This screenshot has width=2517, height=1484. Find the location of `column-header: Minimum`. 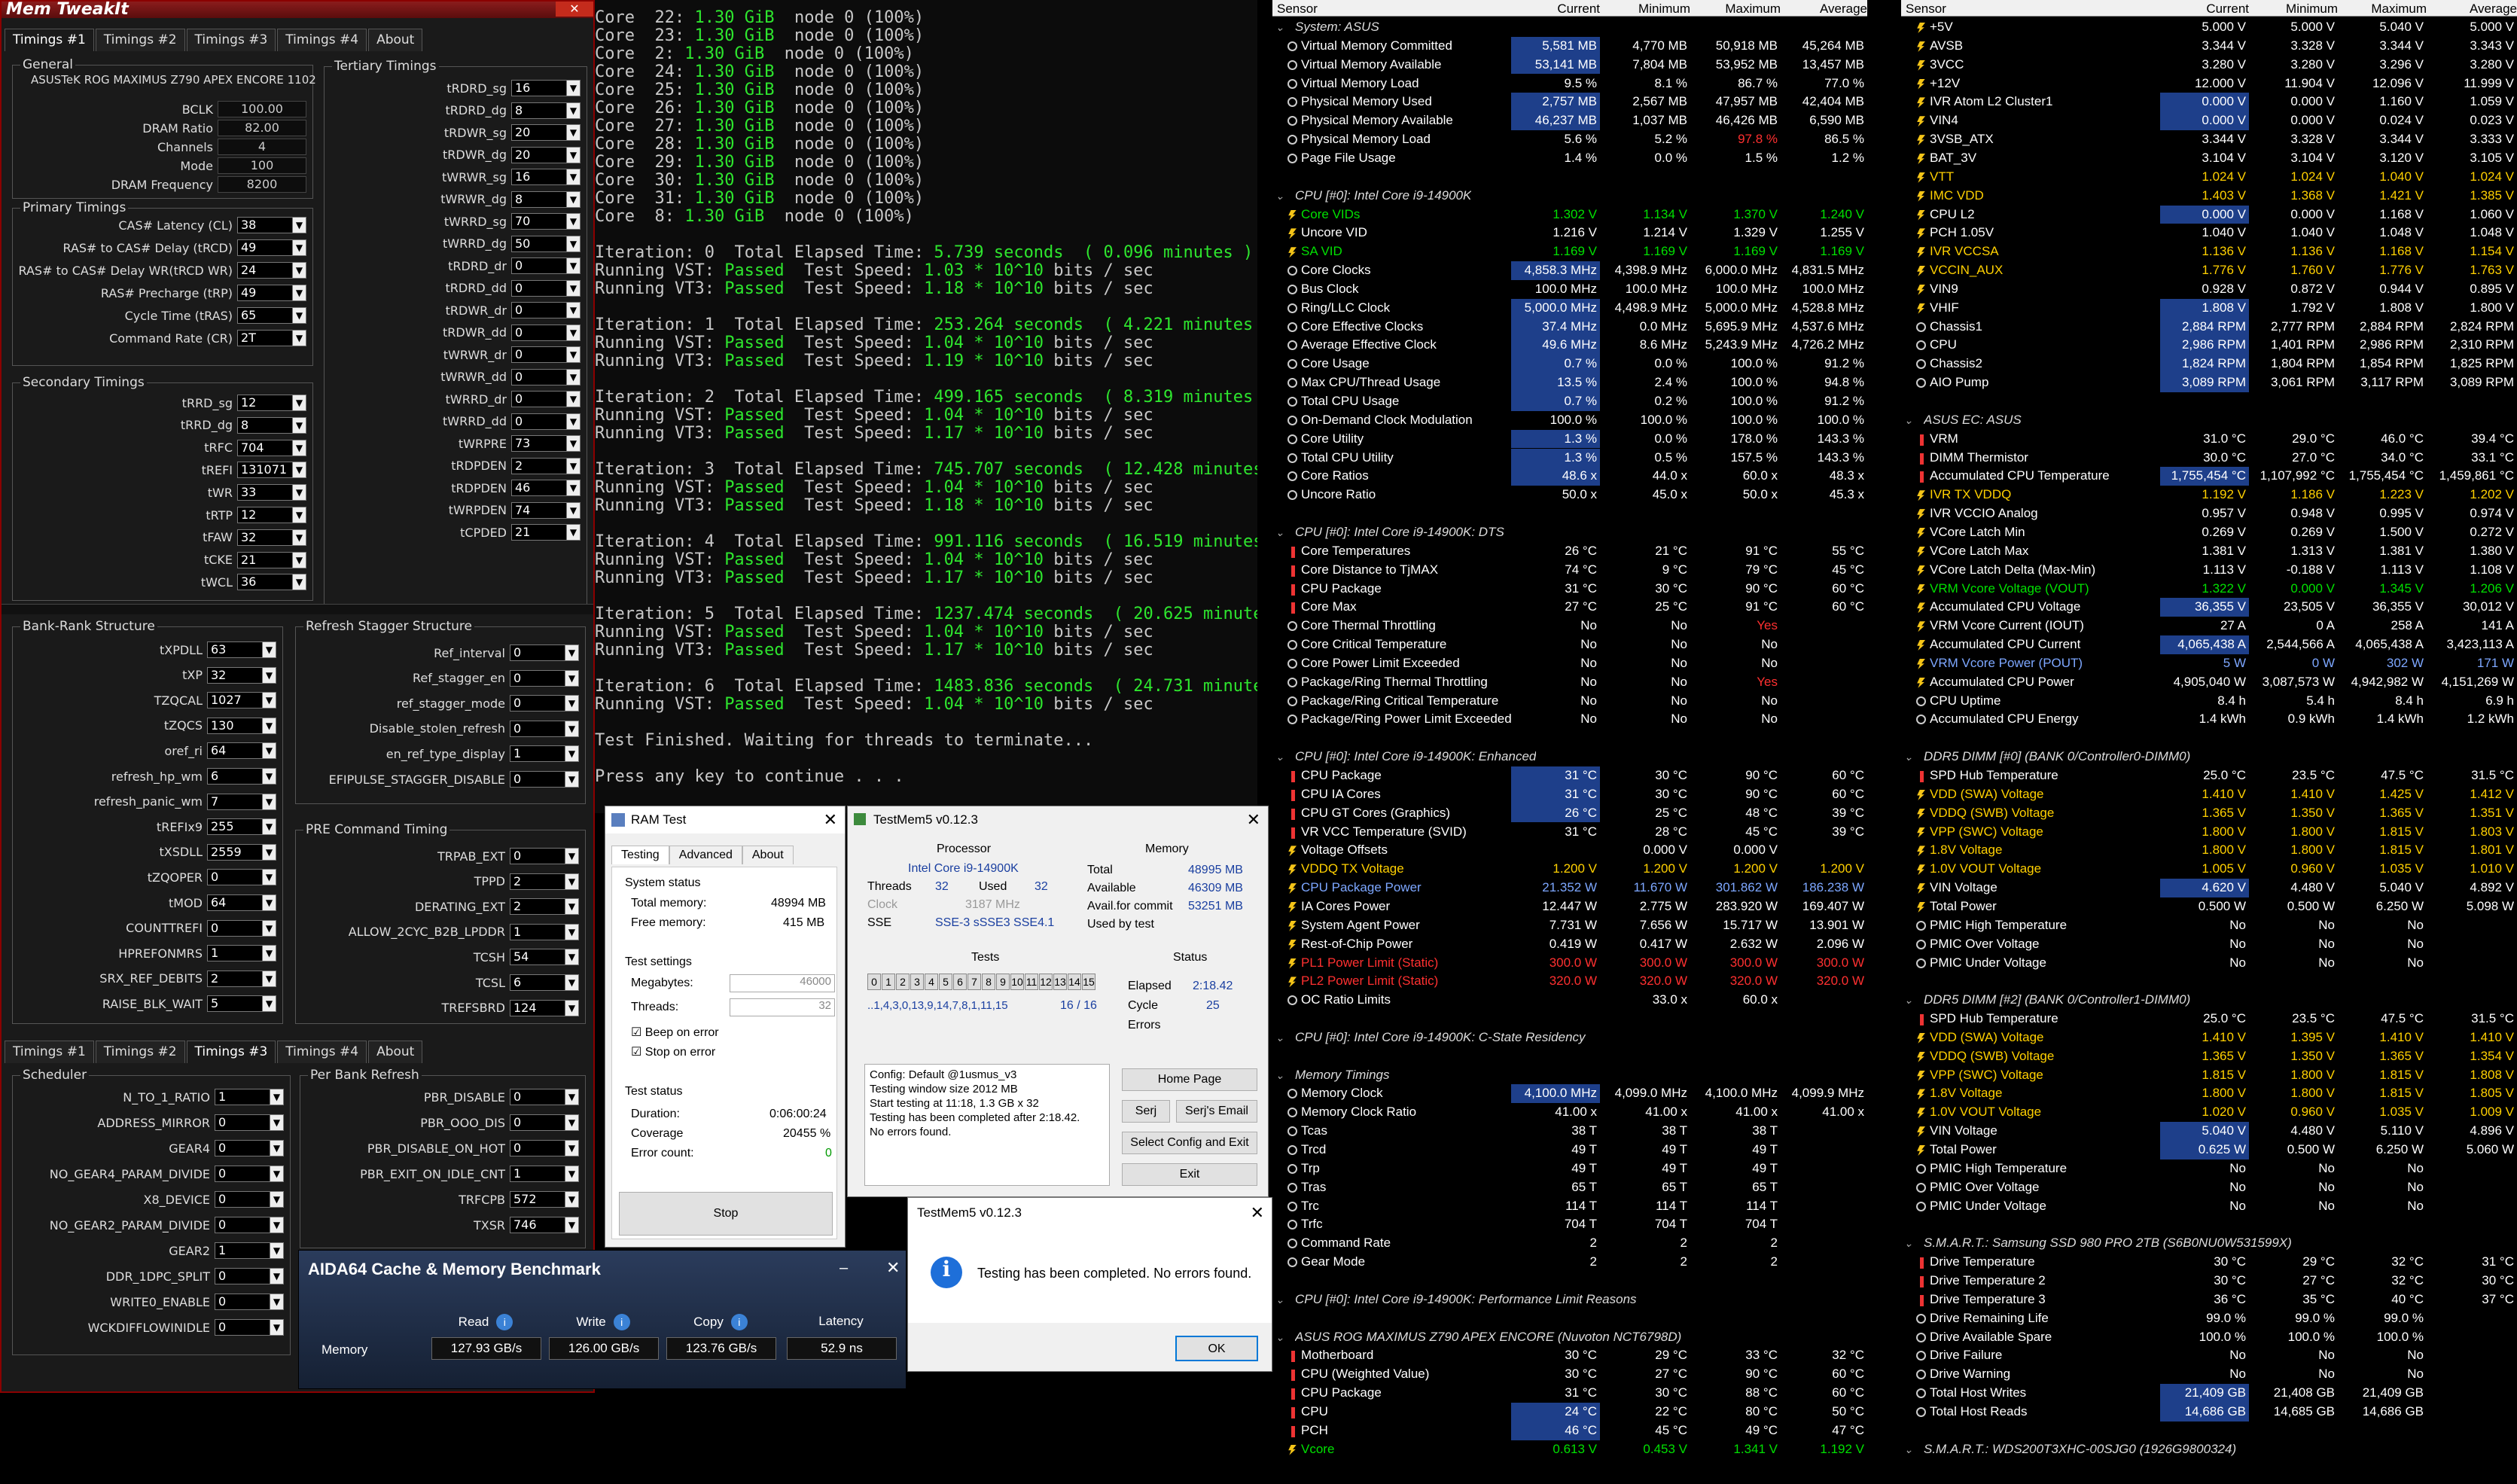

column-header: Minimum is located at coordinates (2304, 9).